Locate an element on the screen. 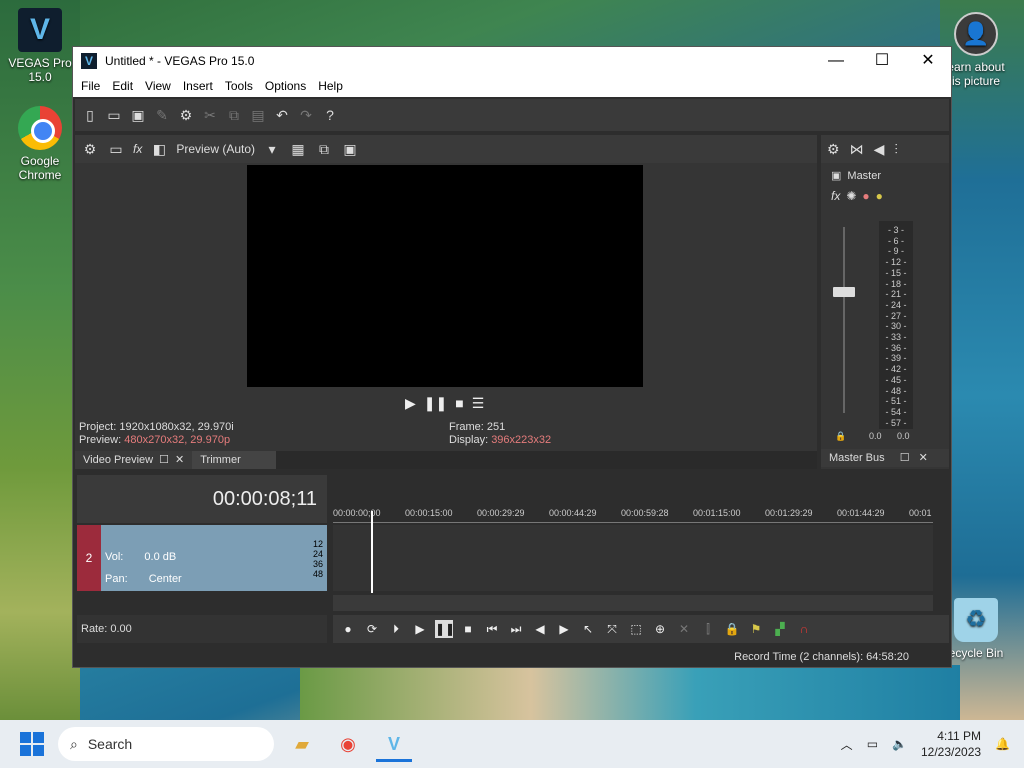  menu-file: File is located at coordinates (90, 86).